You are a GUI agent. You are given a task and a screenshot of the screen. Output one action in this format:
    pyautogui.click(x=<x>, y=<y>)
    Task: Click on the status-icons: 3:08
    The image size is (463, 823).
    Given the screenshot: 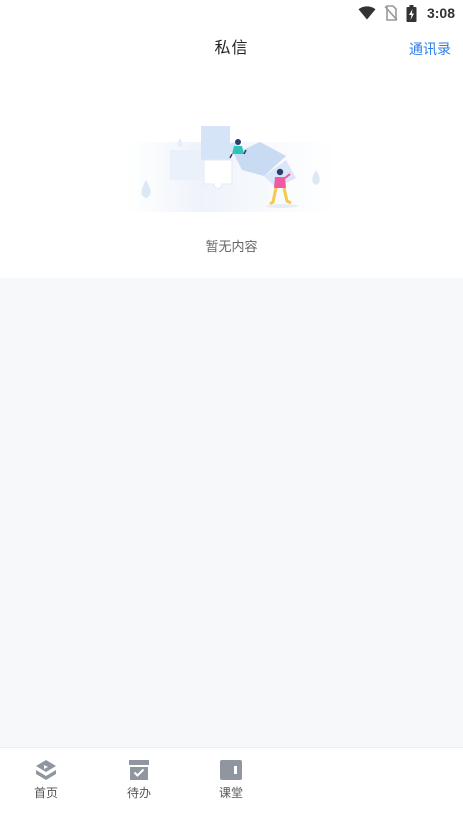 What is the action you would take?
    pyautogui.click(x=406, y=13)
    